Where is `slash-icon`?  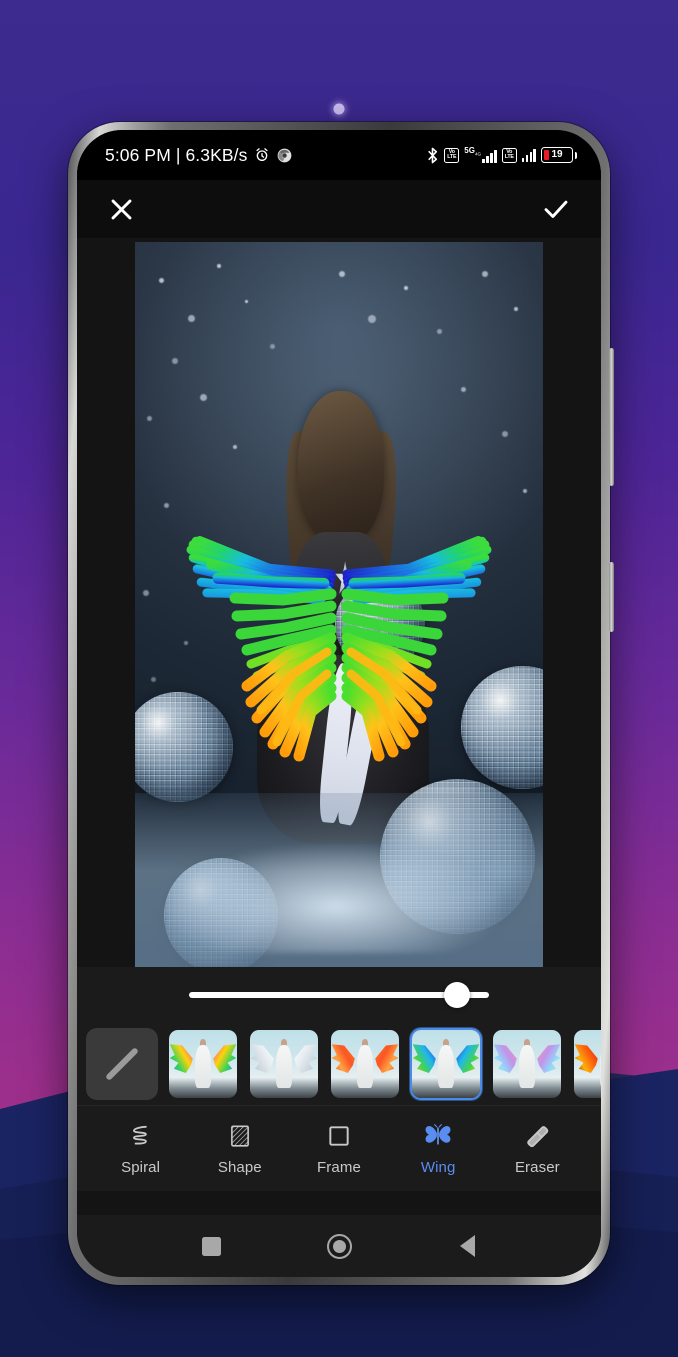
slash-icon is located at coordinates (122, 1064).